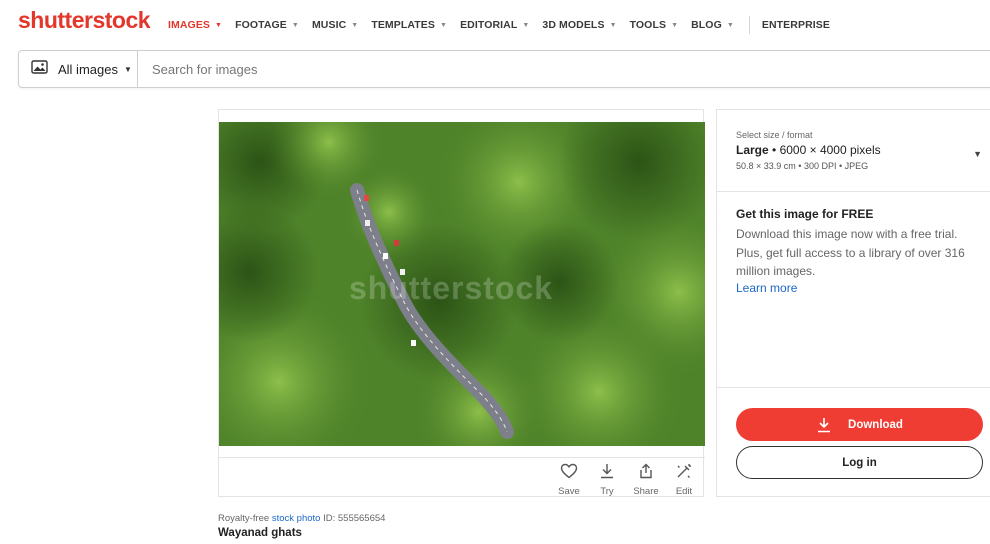 This screenshot has width=990, height=544. I want to click on download-button: Download, so click(859, 424).